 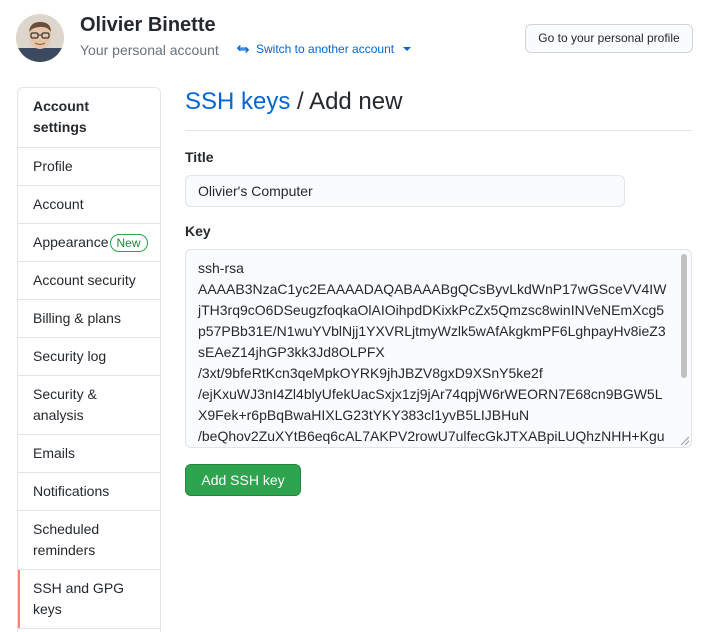 What do you see at coordinates (65, 404) in the screenshot?
I see `sidebar-item-label: Security & analysis` at bounding box center [65, 404].